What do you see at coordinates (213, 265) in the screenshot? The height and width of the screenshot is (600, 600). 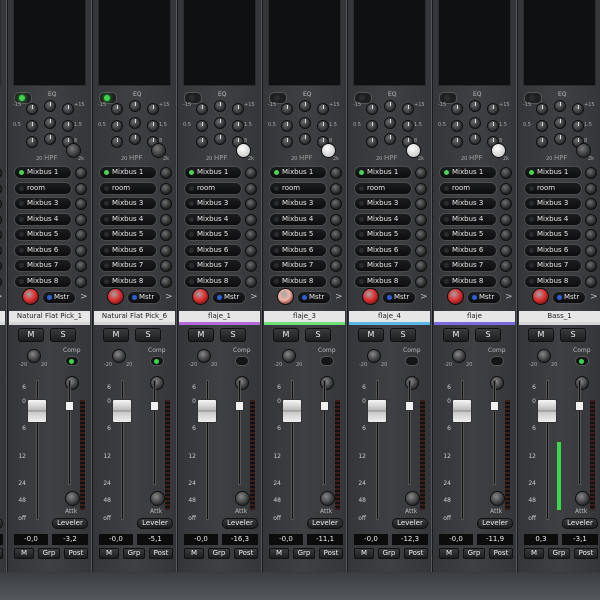 I see `send-button: Mixbus 7` at bounding box center [213, 265].